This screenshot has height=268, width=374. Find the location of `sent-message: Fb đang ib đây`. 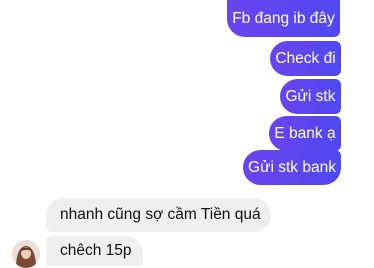

sent-message: Fb đang ib đây is located at coordinates (283, 18).